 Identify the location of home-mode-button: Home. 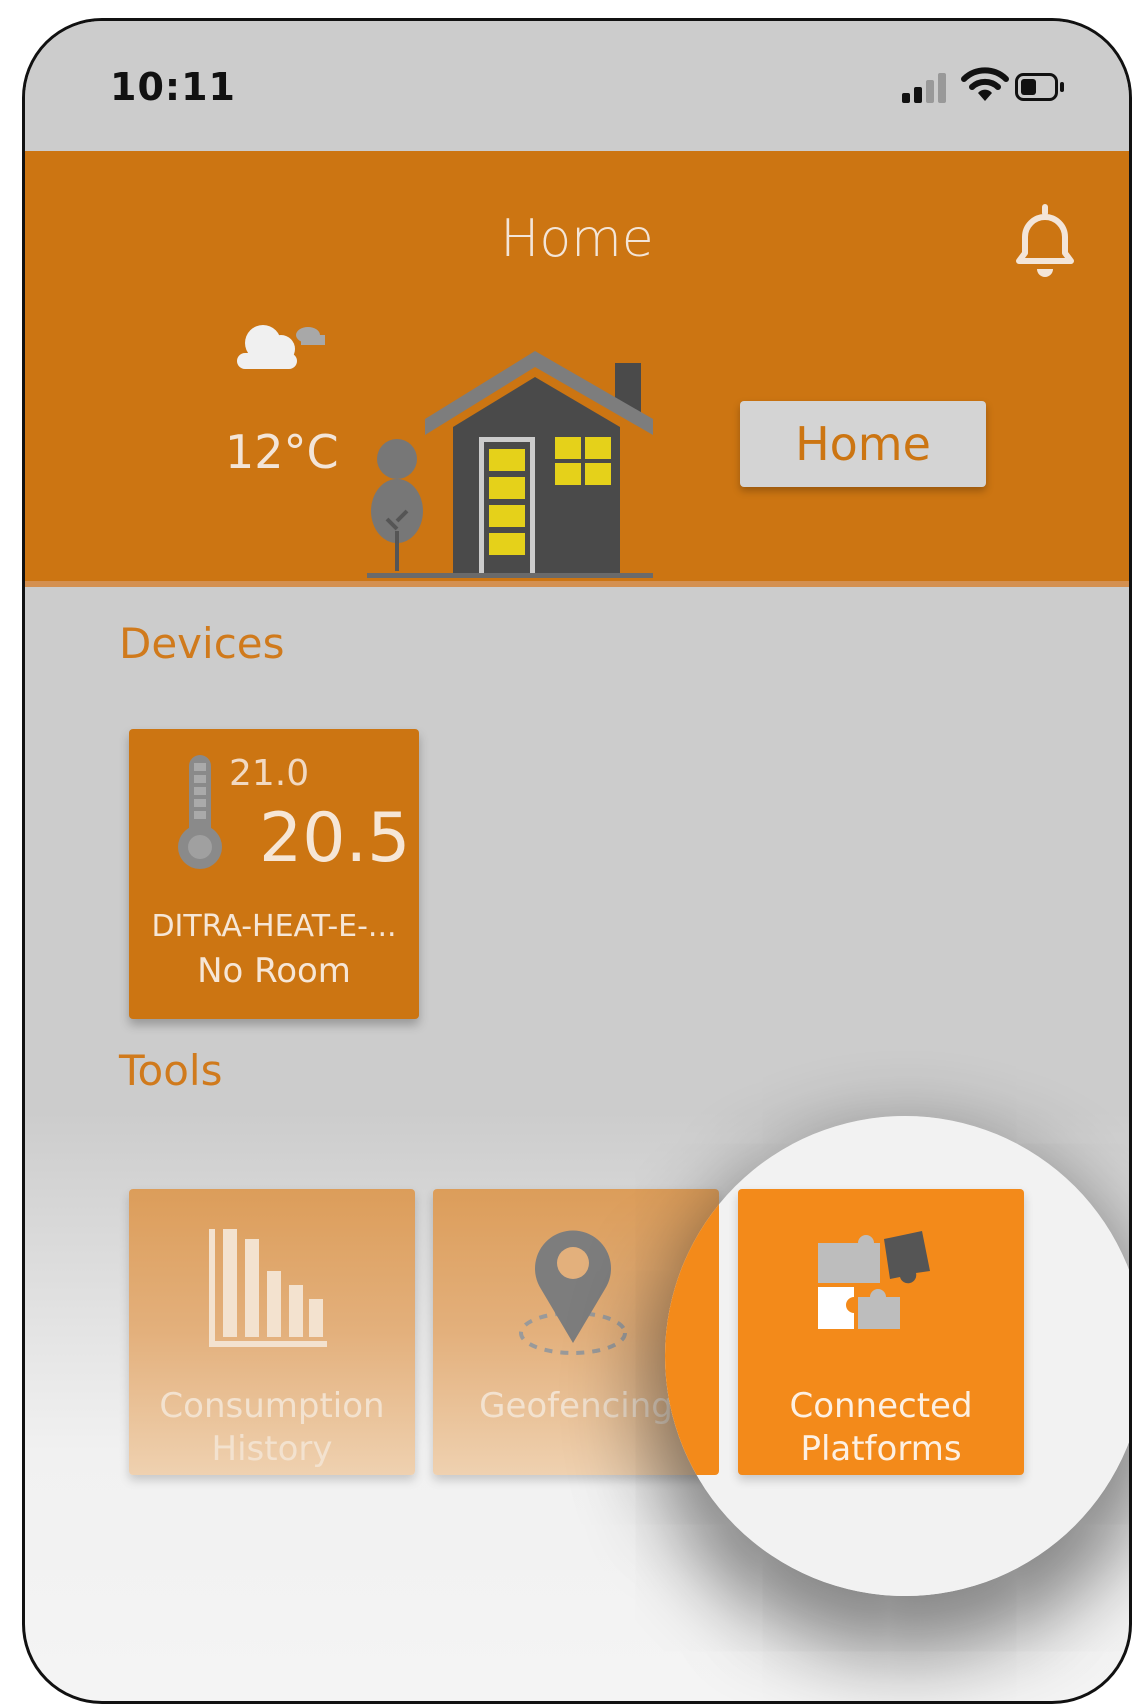
(863, 444).